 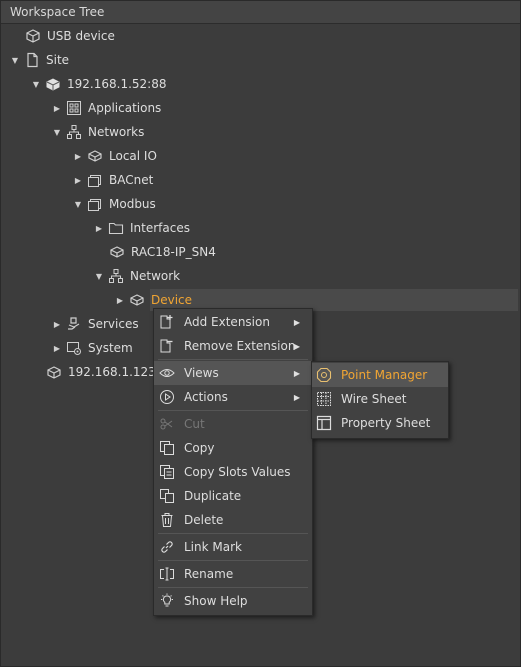 I want to click on tree-item-networks: ▼ Networks, so click(x=98, y=132).